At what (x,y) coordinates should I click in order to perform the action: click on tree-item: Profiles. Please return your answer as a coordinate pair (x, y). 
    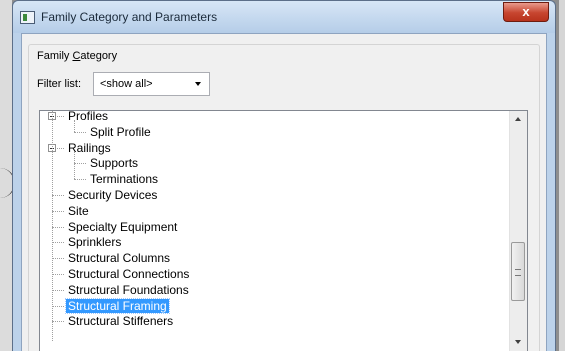
    Looking at the image, I should click on (88, 117).